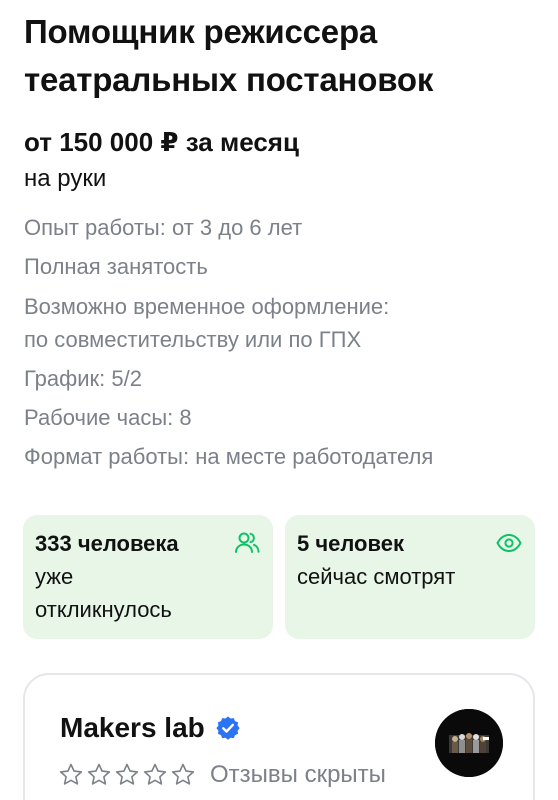  I want to click on company-logo-image, so click(469, 743).